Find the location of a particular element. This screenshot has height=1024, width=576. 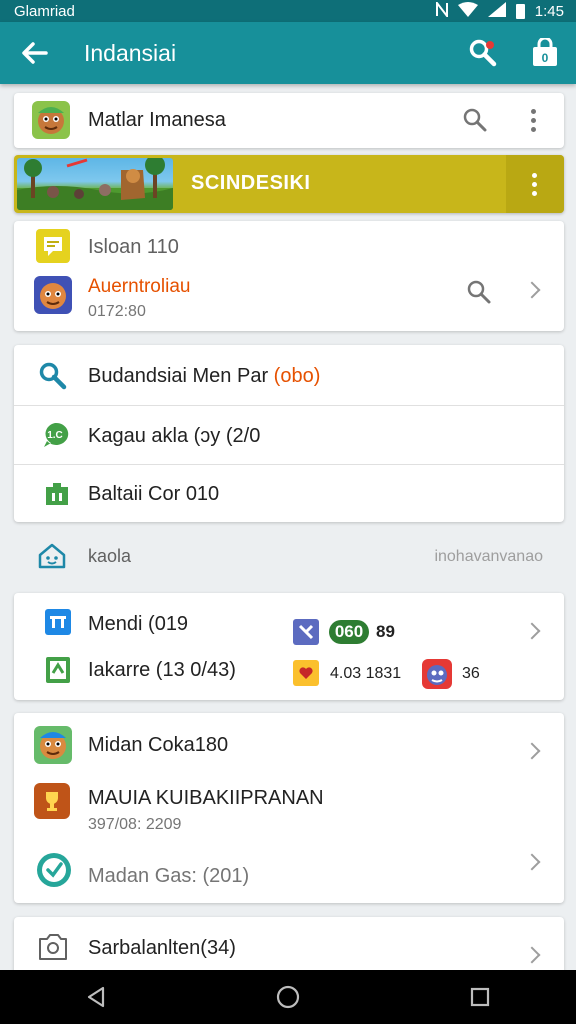

stats-row2-label: Iakarre (13 0/43) is located at coordinates (162, 670).